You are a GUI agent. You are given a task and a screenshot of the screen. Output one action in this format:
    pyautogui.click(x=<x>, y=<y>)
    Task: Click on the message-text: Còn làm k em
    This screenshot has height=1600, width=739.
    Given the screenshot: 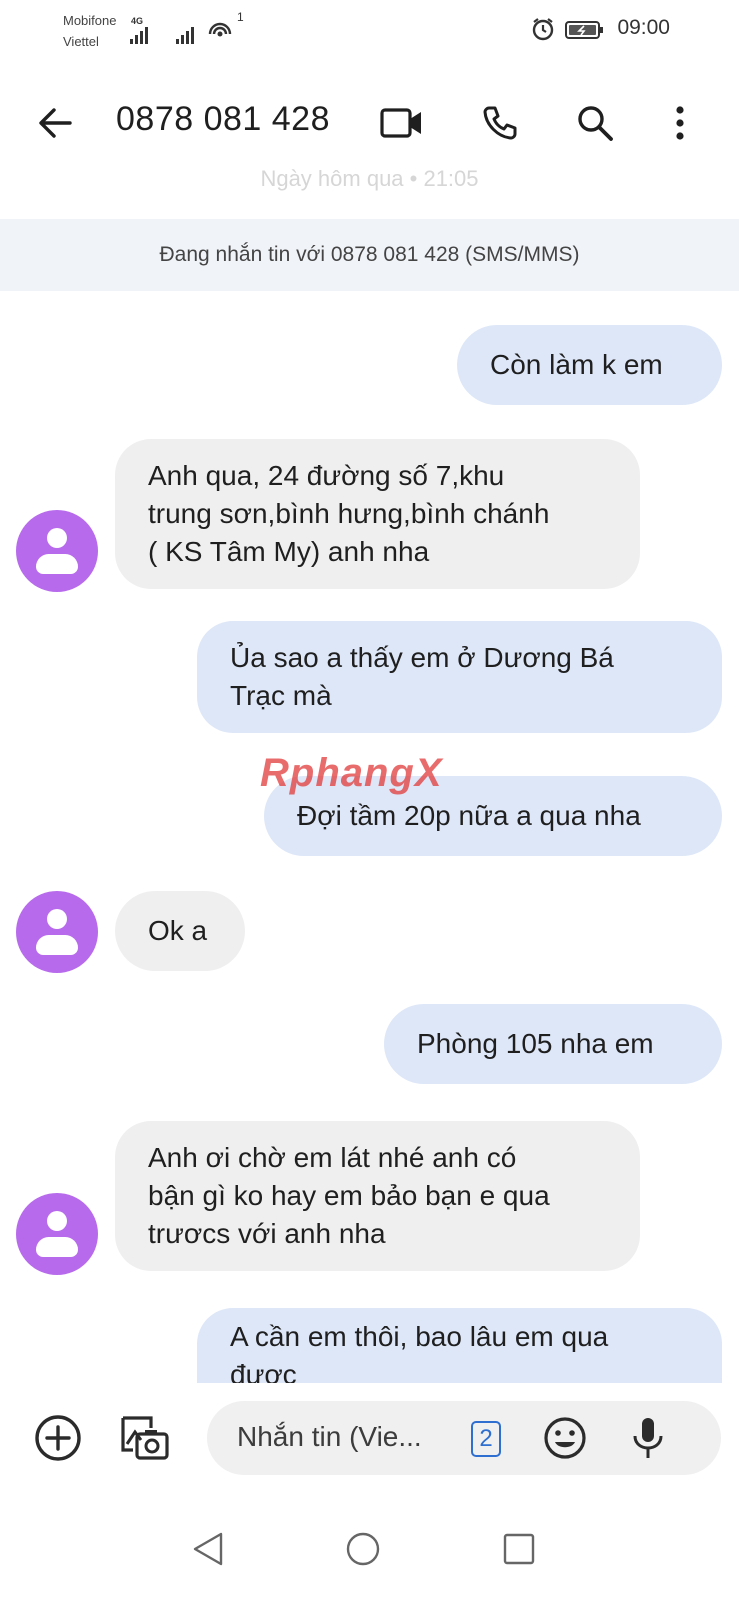 What is the action you would take?
    pyautogui.click(x=576, y=364)
    